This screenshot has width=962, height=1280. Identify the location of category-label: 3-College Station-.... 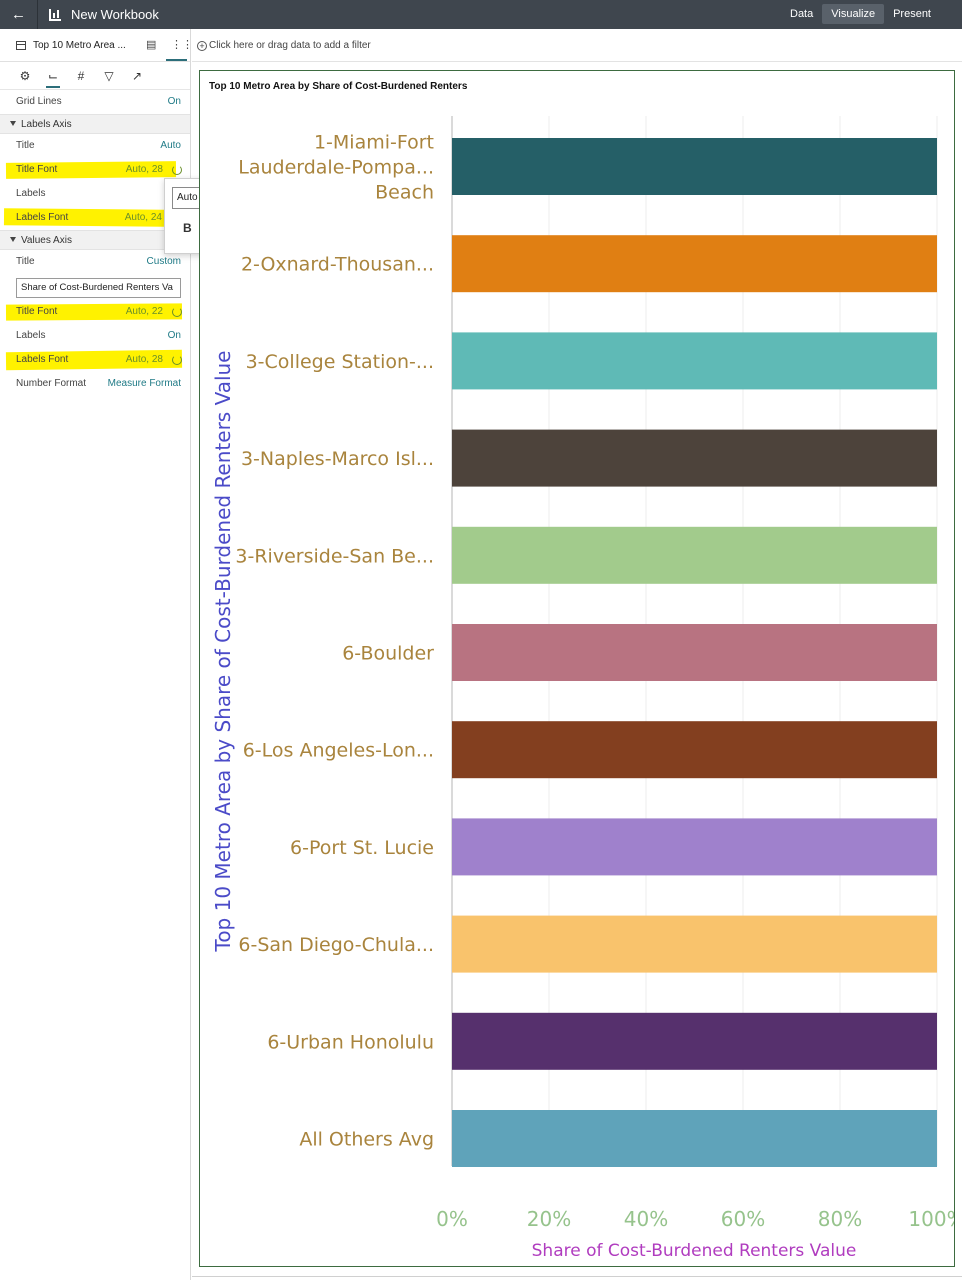
(340, 362).